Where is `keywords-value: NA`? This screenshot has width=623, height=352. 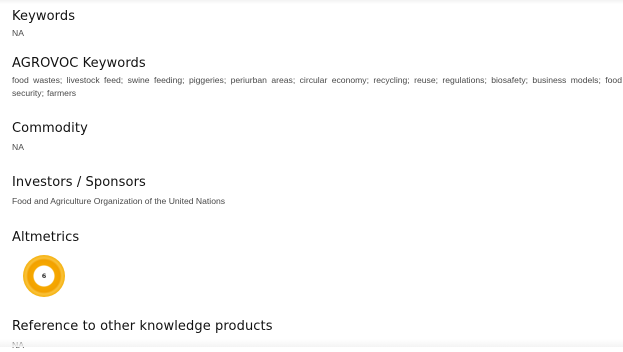 keywords-value: NA is located at coordinates (18, 33).